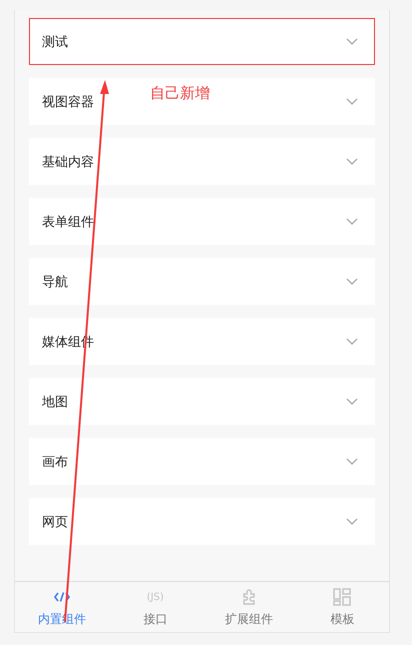  What do you see at coordinates (249, 607) in the screenshot?
I see `tab: 扩展组件` at bounding box center [249, 607].